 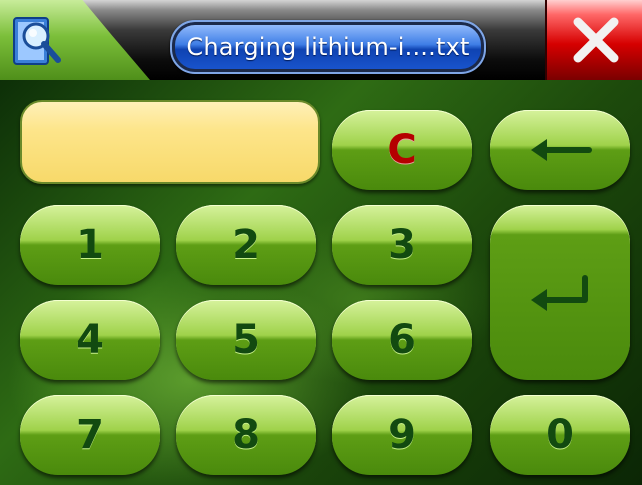 I want to click on clear-button: C, so click(x=402, y=150).